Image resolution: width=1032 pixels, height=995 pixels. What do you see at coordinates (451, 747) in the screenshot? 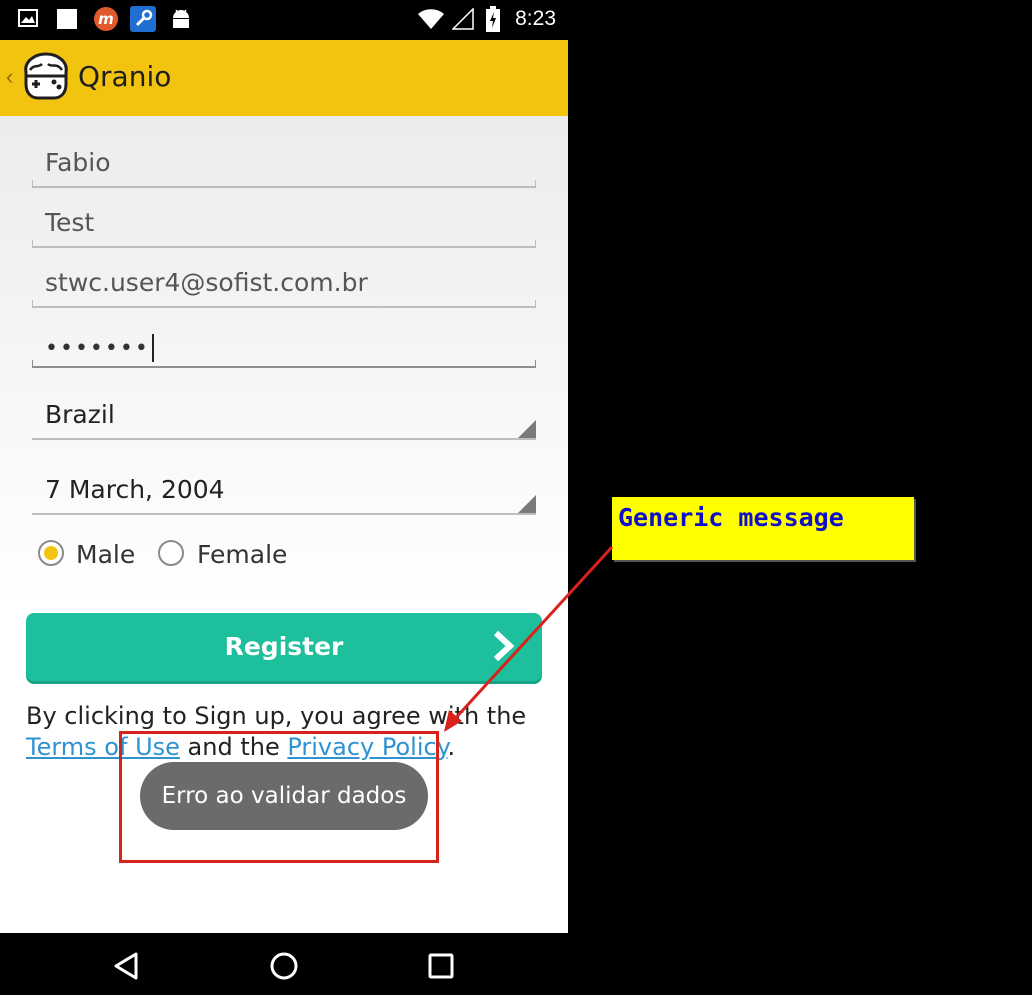
I see `terms-suffix: .` at bounding box center [451, 747].